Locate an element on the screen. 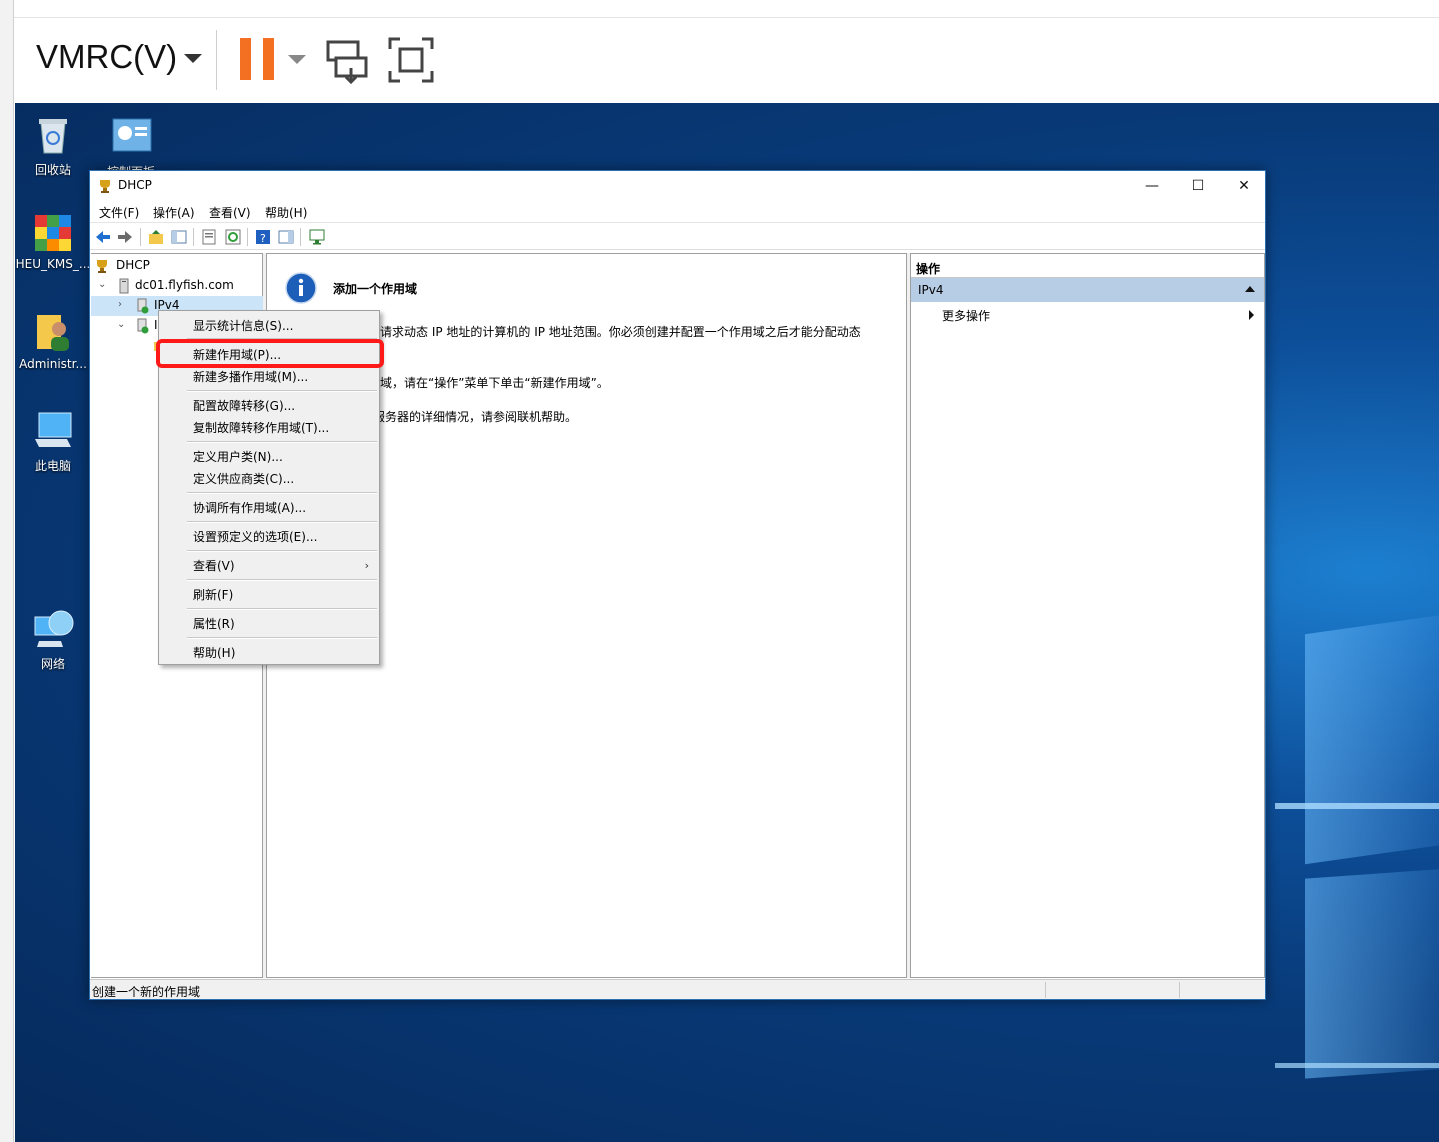 This screenshot has width=1439, height=1142. action-pane-header: 操作 is located at coordinates (1087, 266).